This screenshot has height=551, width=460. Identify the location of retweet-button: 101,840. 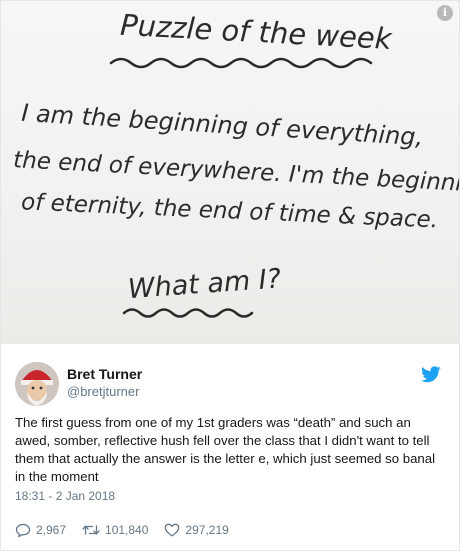
(115, 530).